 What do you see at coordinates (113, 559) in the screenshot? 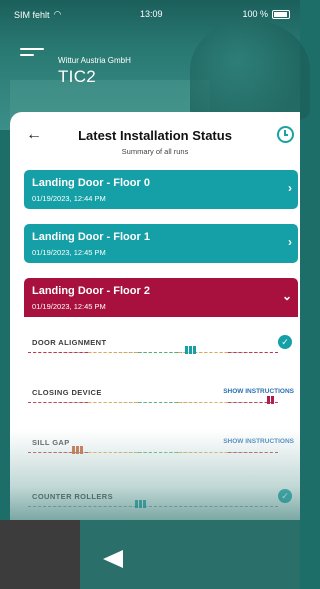
I see `back-triangle-icon` at bounding box center [113, 559].